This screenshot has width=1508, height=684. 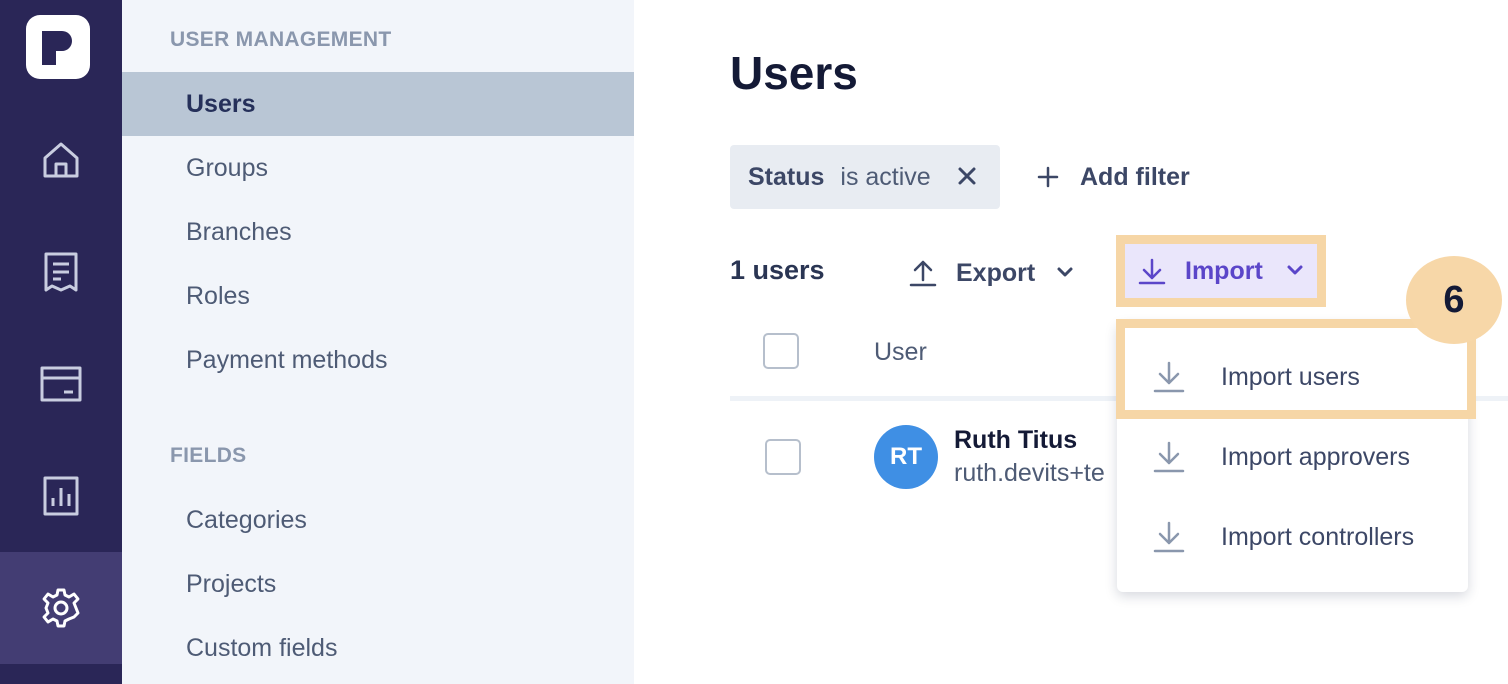 What do you see at coordinates (378, 360) in the screenshot?
I see `sidebar-item-payment-methods: Payment methods` at bounding box center [378, 360].